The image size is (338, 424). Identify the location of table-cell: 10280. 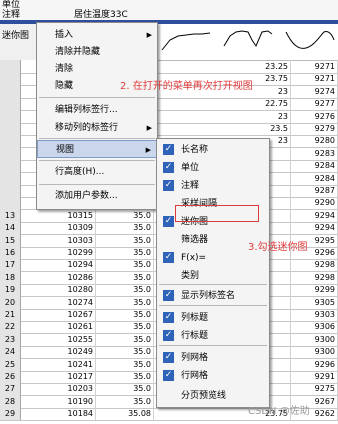
(66, 290).